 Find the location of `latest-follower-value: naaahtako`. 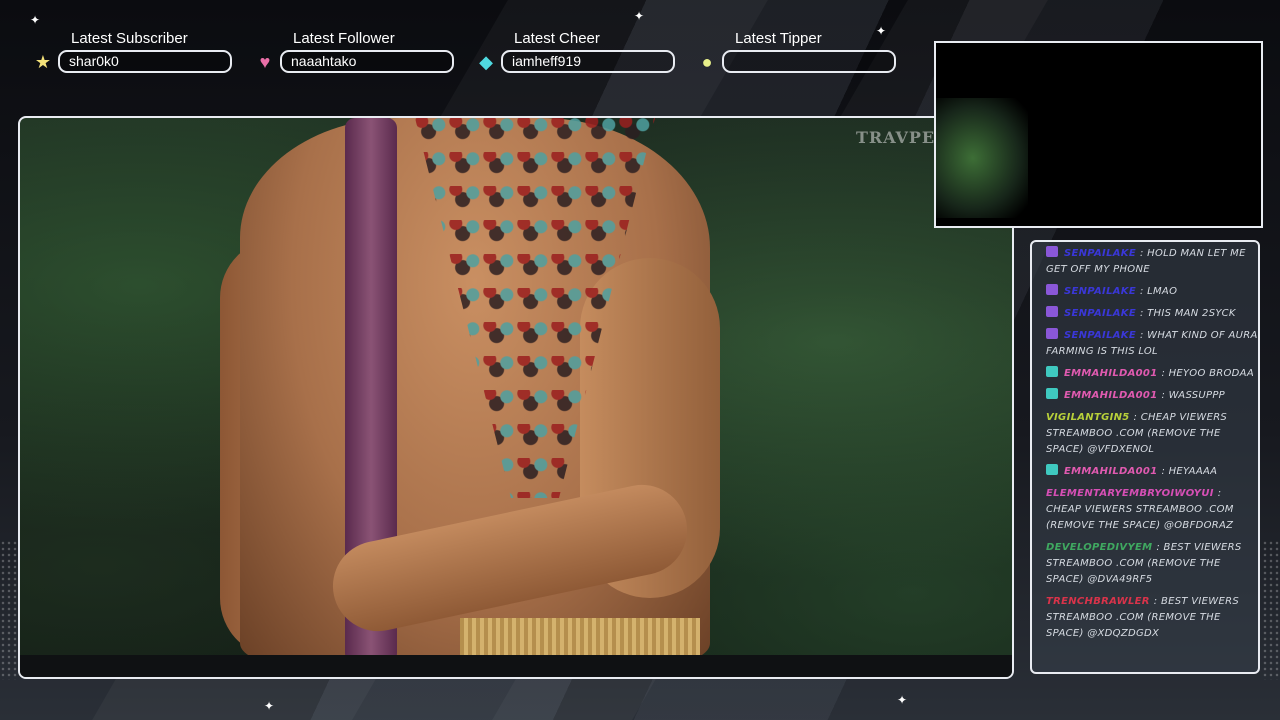

latest-follower-value: naaahtako is located at coordinates (367, 61).